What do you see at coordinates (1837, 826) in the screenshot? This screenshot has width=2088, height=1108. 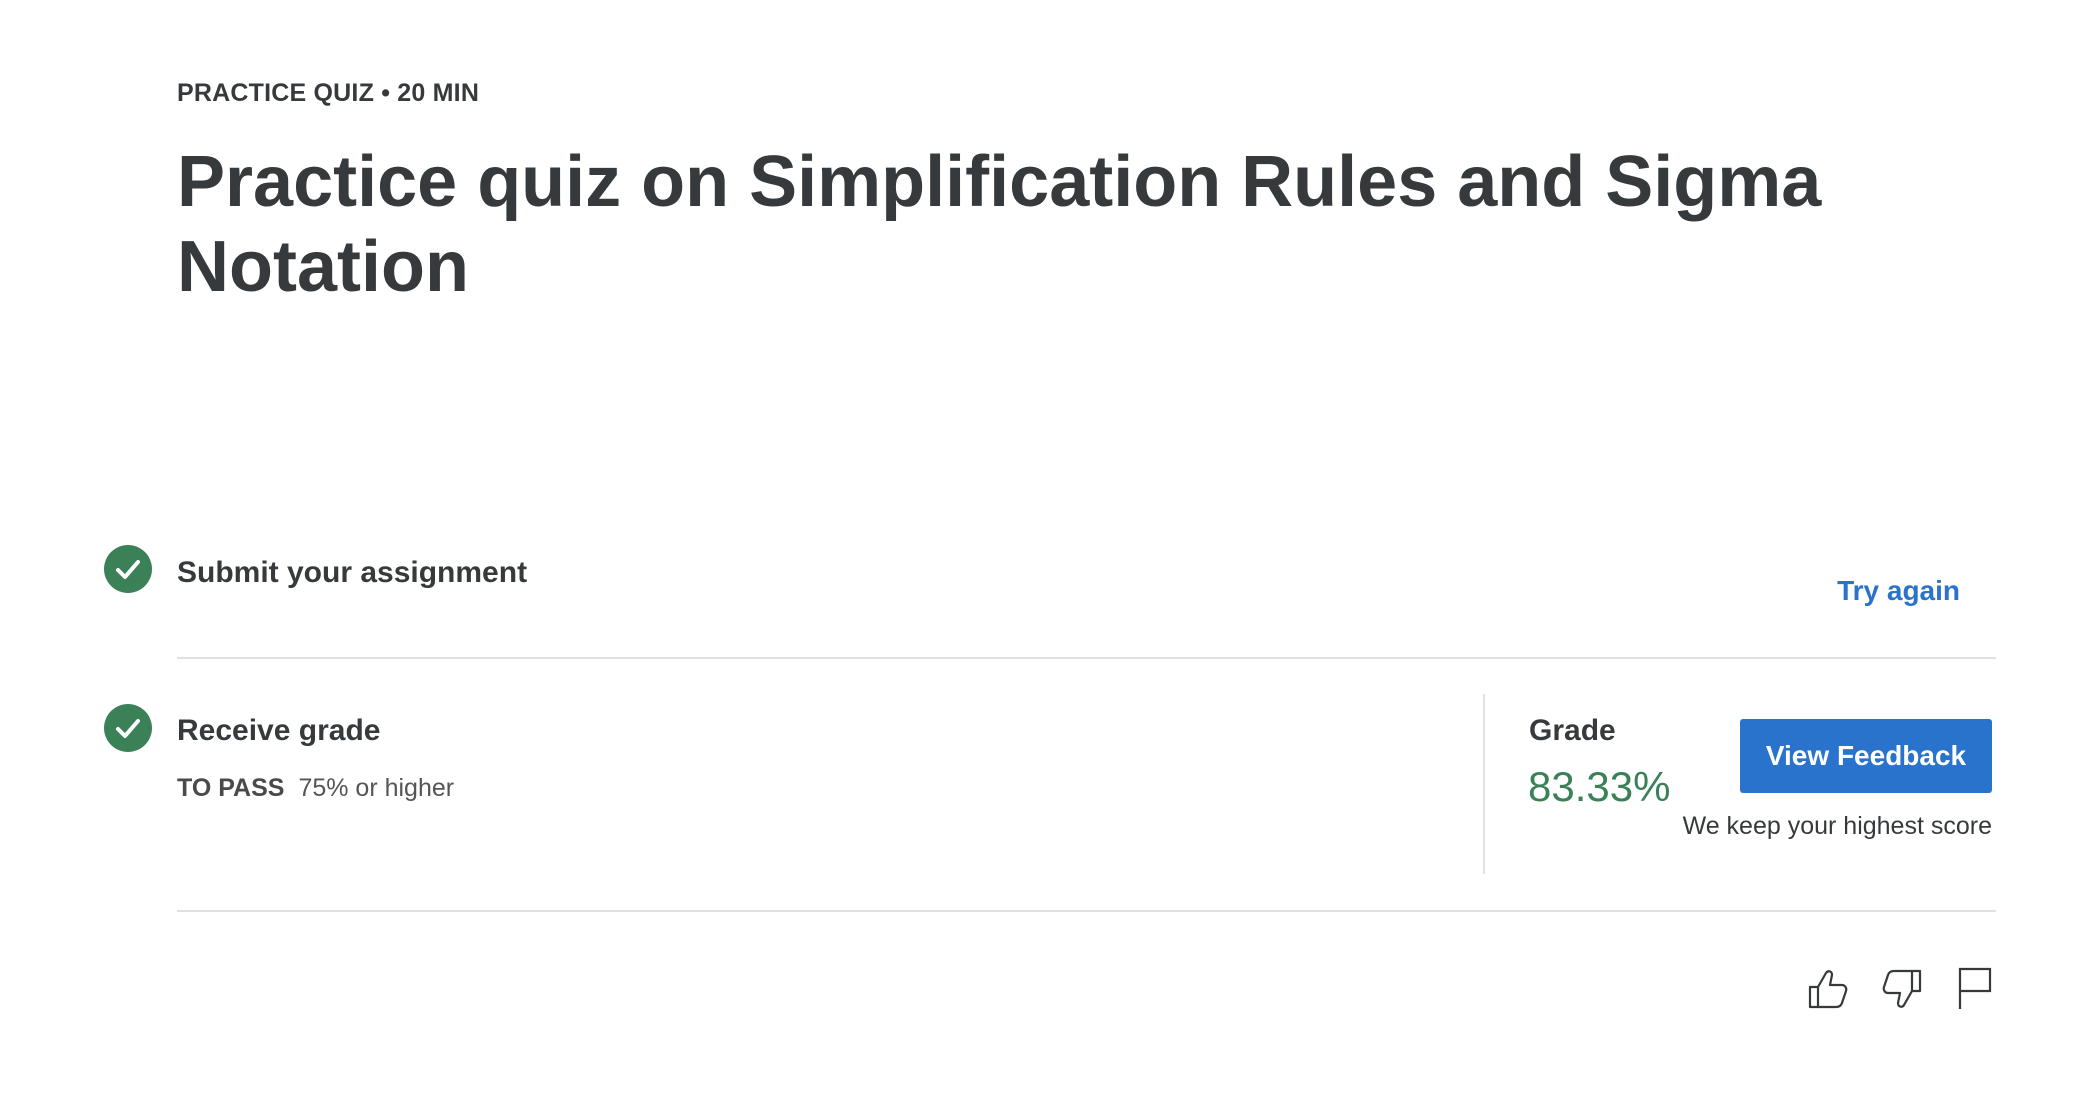 I see `highest-score-note: We keep your highest score` at bounding box center [1837, 826].